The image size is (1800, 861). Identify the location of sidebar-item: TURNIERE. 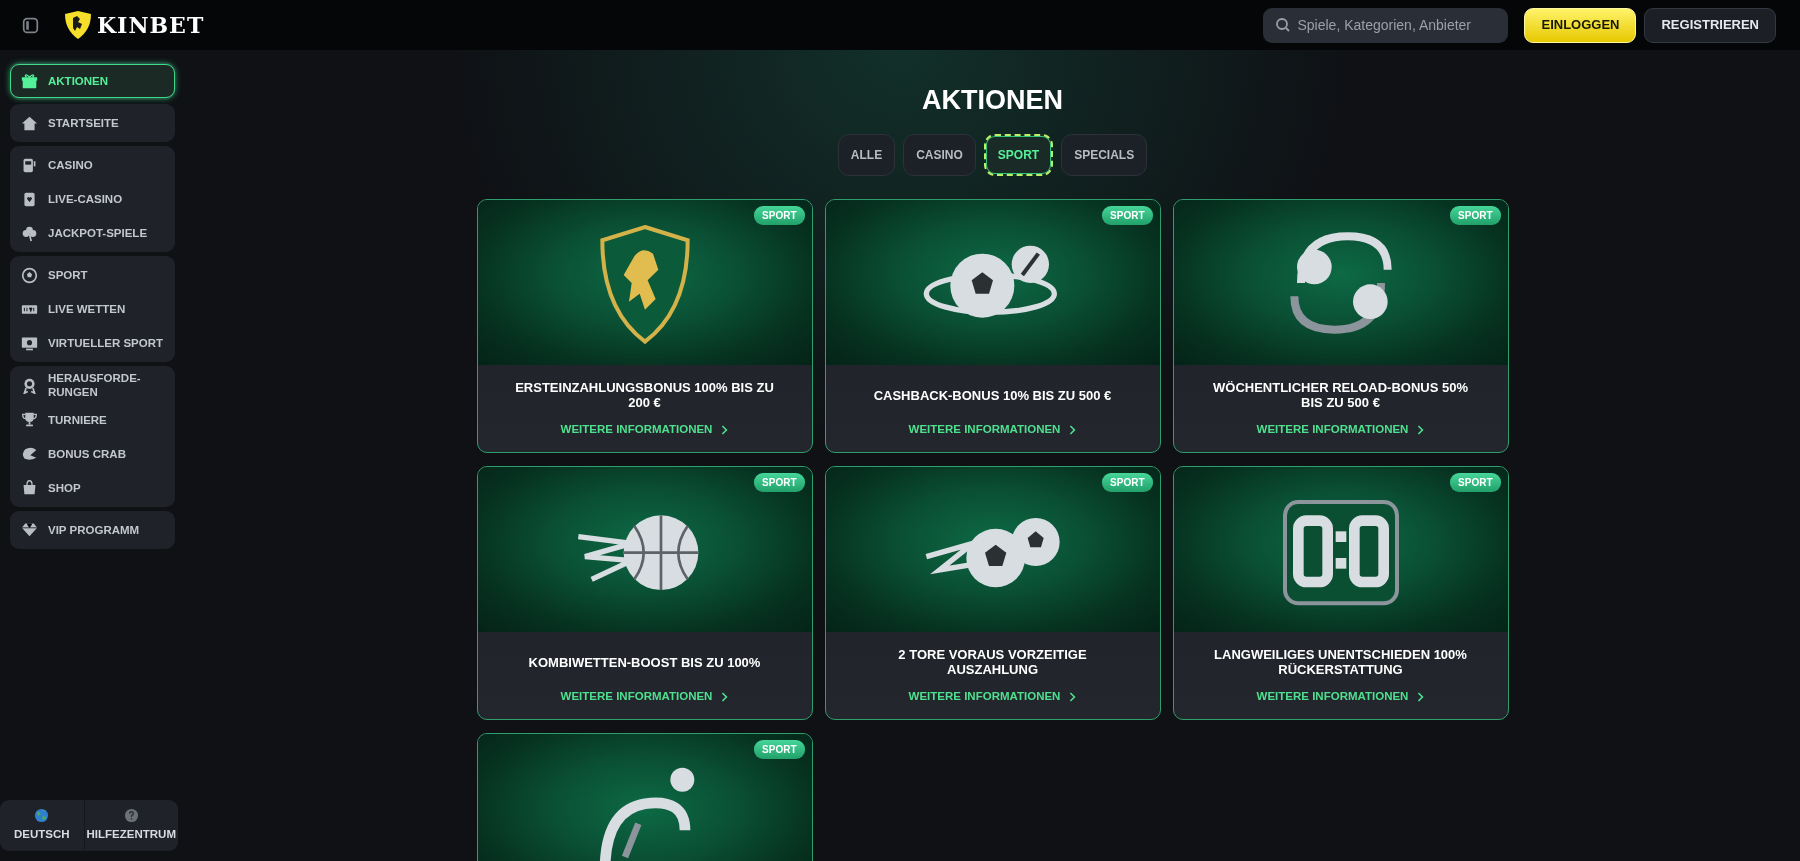
(92, 419).